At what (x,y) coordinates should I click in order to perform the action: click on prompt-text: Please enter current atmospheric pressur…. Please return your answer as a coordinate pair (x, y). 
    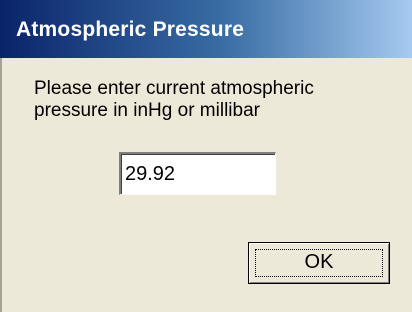
    Looking at the image, I should click on (174, 99).